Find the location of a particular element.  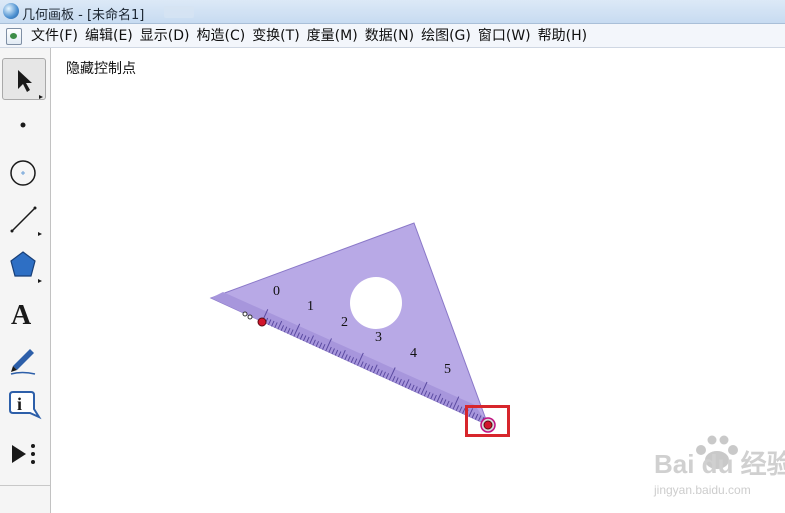

zero-control-point is located at coordinates (262, 322).